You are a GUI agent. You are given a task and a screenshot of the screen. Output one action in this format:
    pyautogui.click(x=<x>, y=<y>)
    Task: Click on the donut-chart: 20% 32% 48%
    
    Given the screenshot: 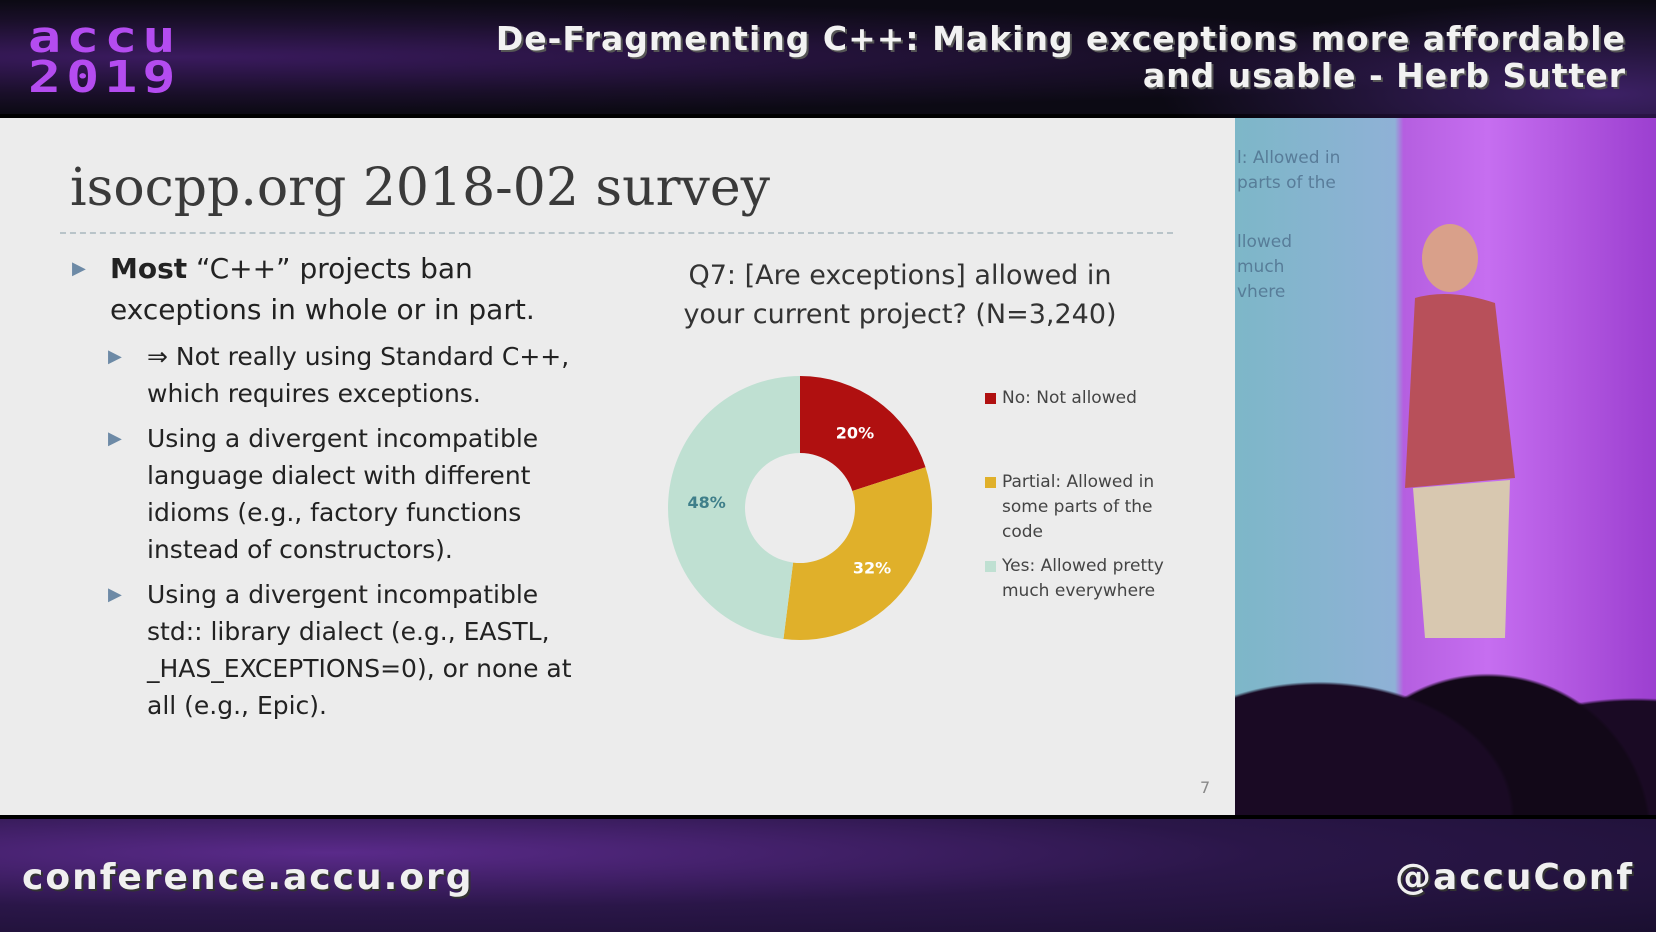 What is the action you would take?
    pyautogui.click(x=799, y=508)
    